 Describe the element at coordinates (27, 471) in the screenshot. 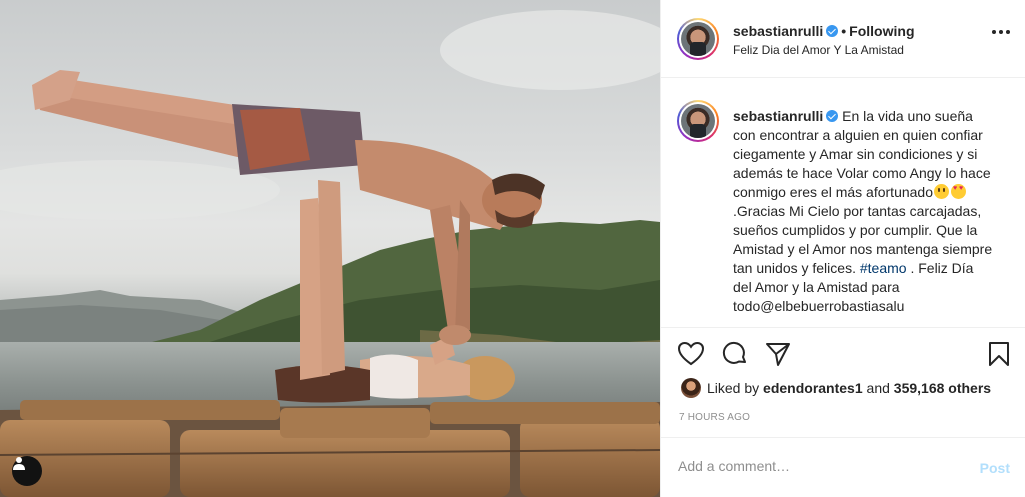

I see `user-tag-icon` at that location.